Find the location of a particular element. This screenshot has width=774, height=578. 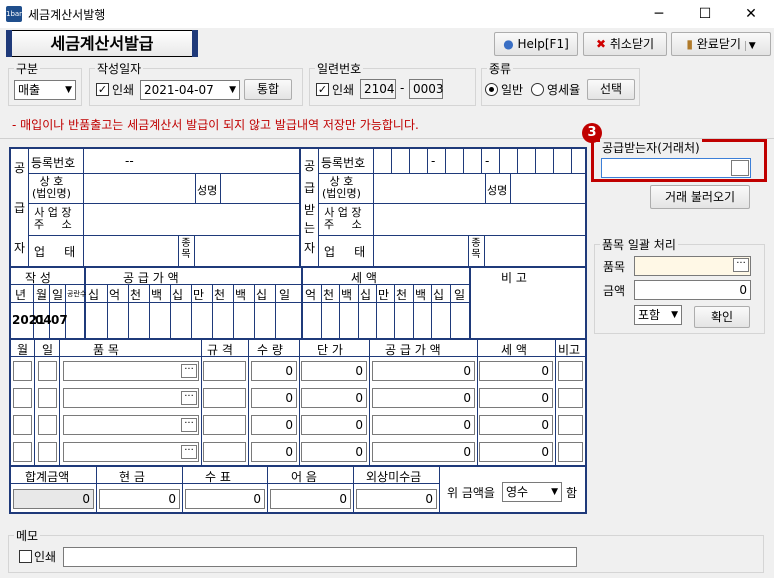

day-header: 일 is located at coordinates (58, 295).